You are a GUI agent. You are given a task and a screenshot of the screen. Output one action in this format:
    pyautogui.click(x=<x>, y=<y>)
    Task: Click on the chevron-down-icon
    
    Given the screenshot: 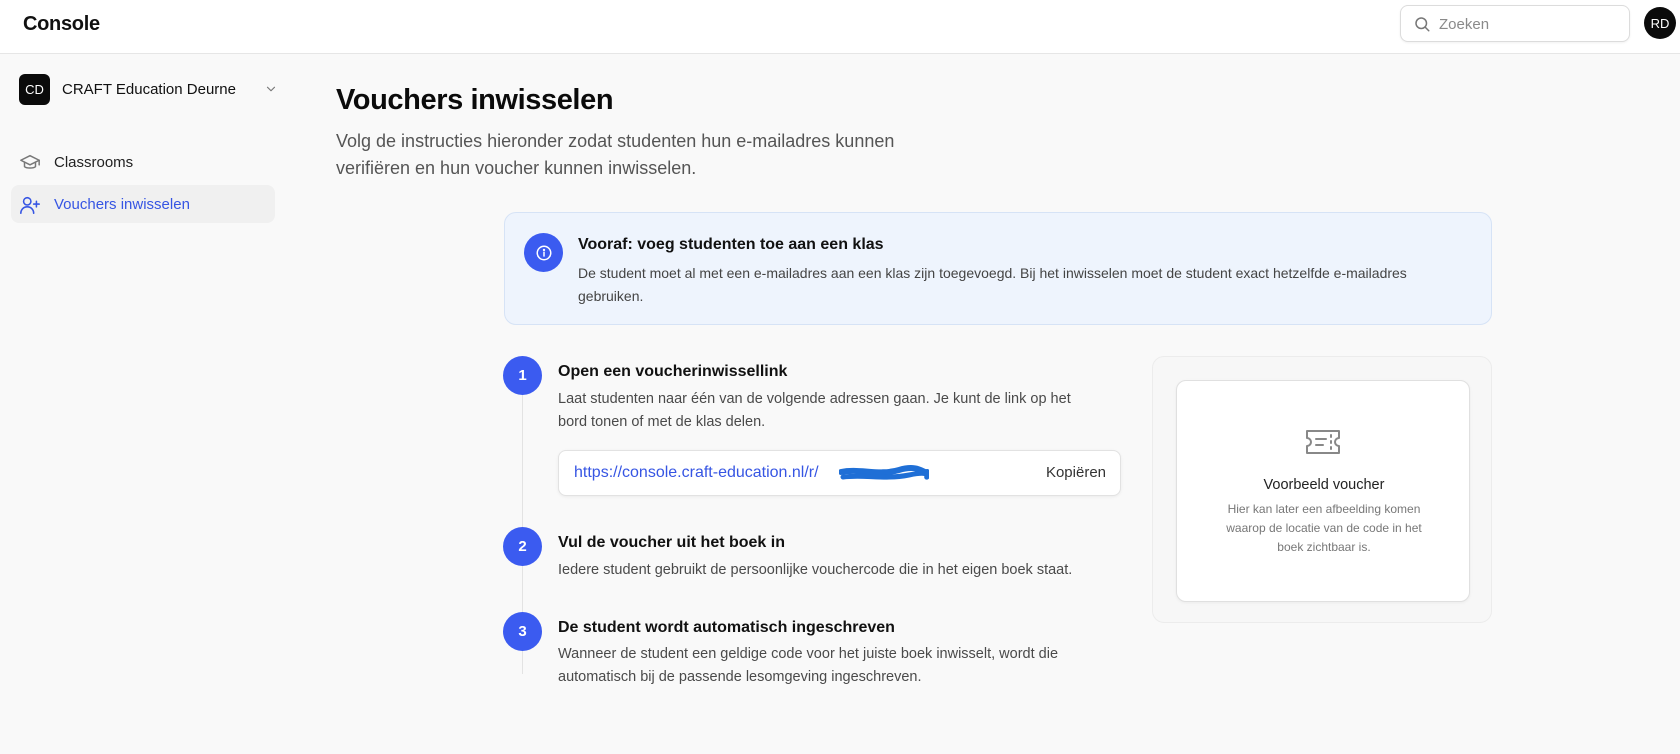 What is the action you would take?
    pyautogui.click(x=271, y=89)
    